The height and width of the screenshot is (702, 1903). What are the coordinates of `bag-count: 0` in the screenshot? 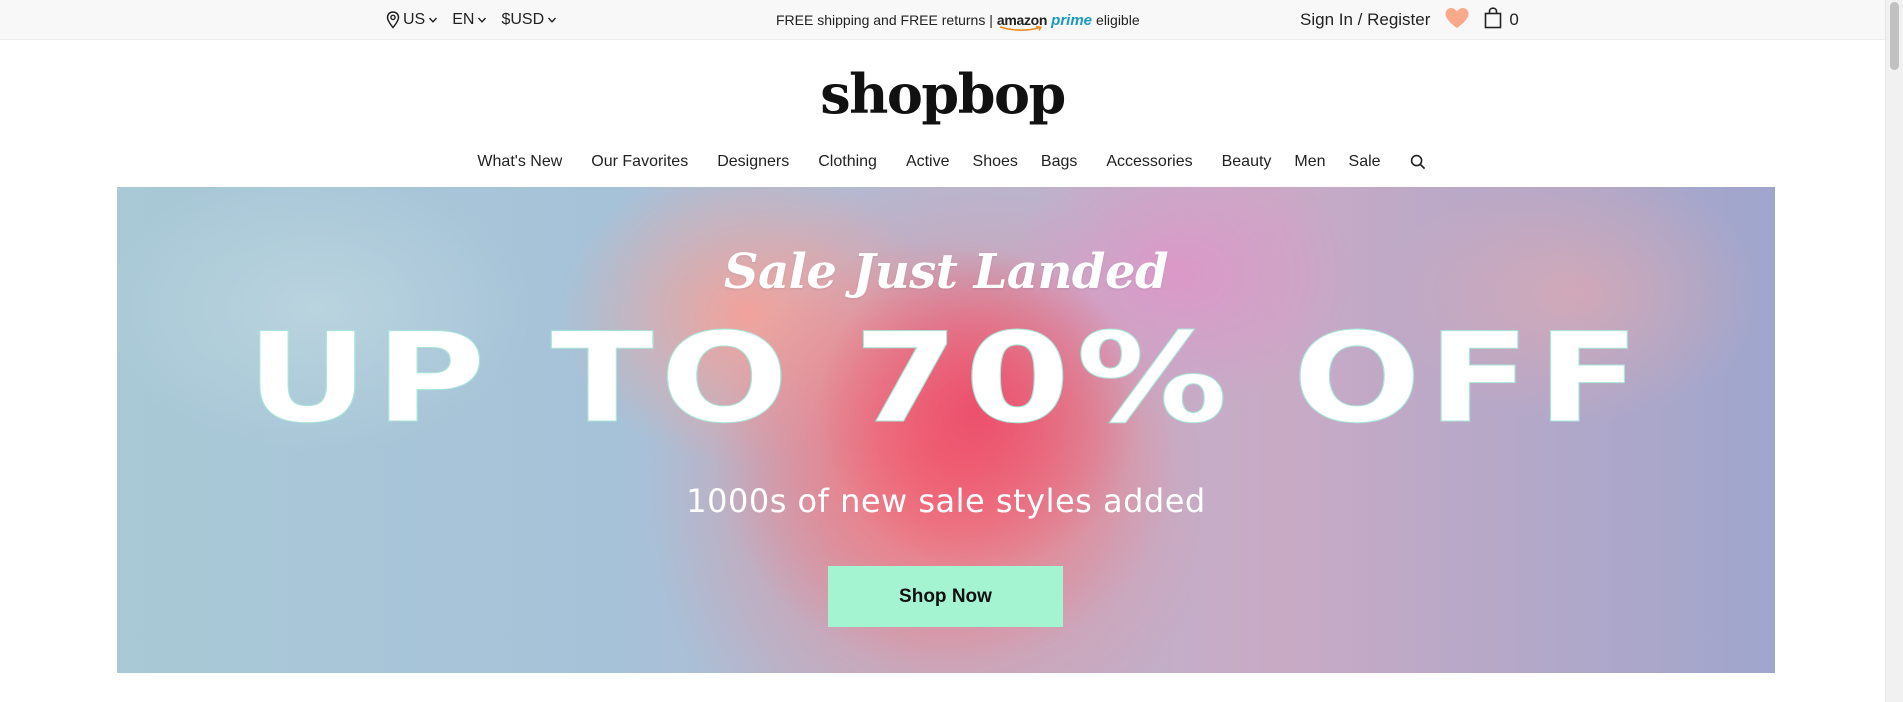 It's located at (1514, 19).